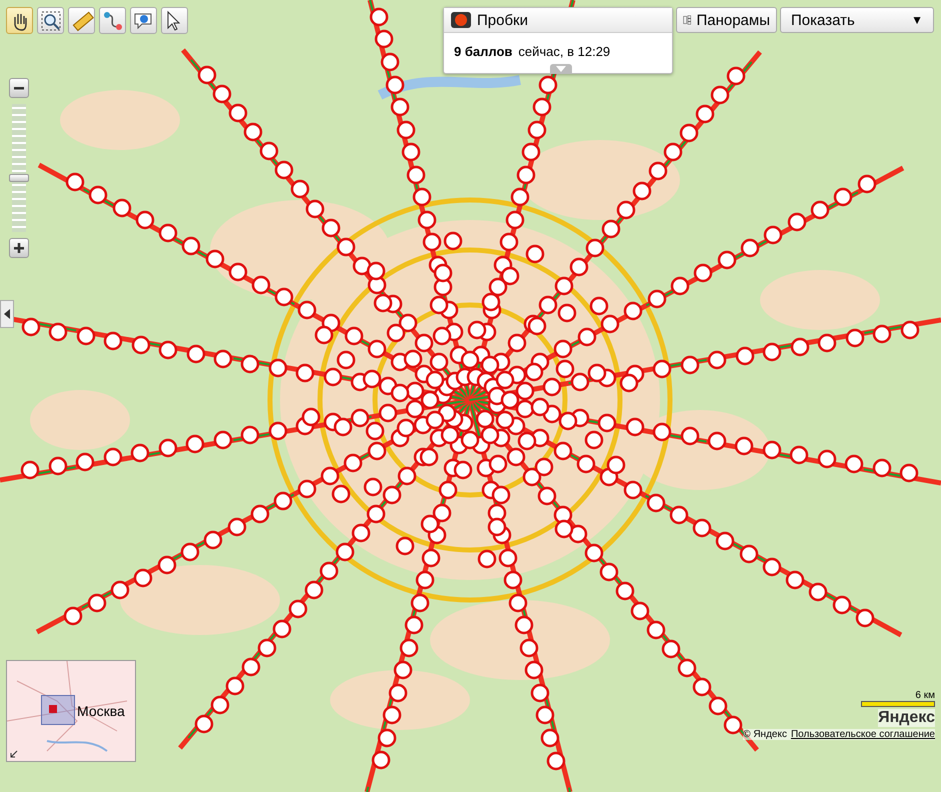 The height and width of the screenshot is (792, 941). Describe the element at coordinates (71, 711) in the screenshot. I see `minimap: Москва` at that location.